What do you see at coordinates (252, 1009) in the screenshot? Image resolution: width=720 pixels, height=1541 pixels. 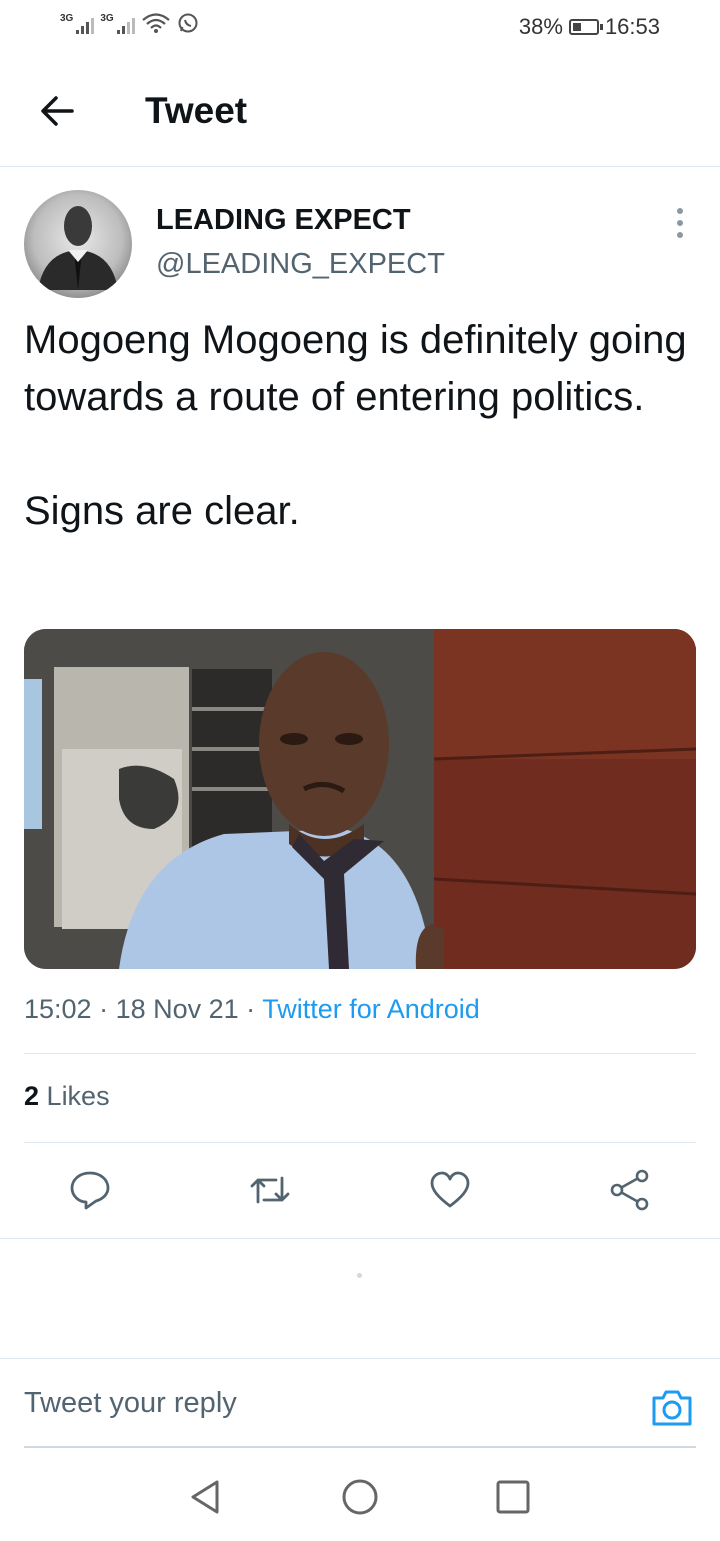 I see `tweet-meta: 15:02 · 18 Nov 21 · Twitter for Android` at bounding box center [252, 1009].